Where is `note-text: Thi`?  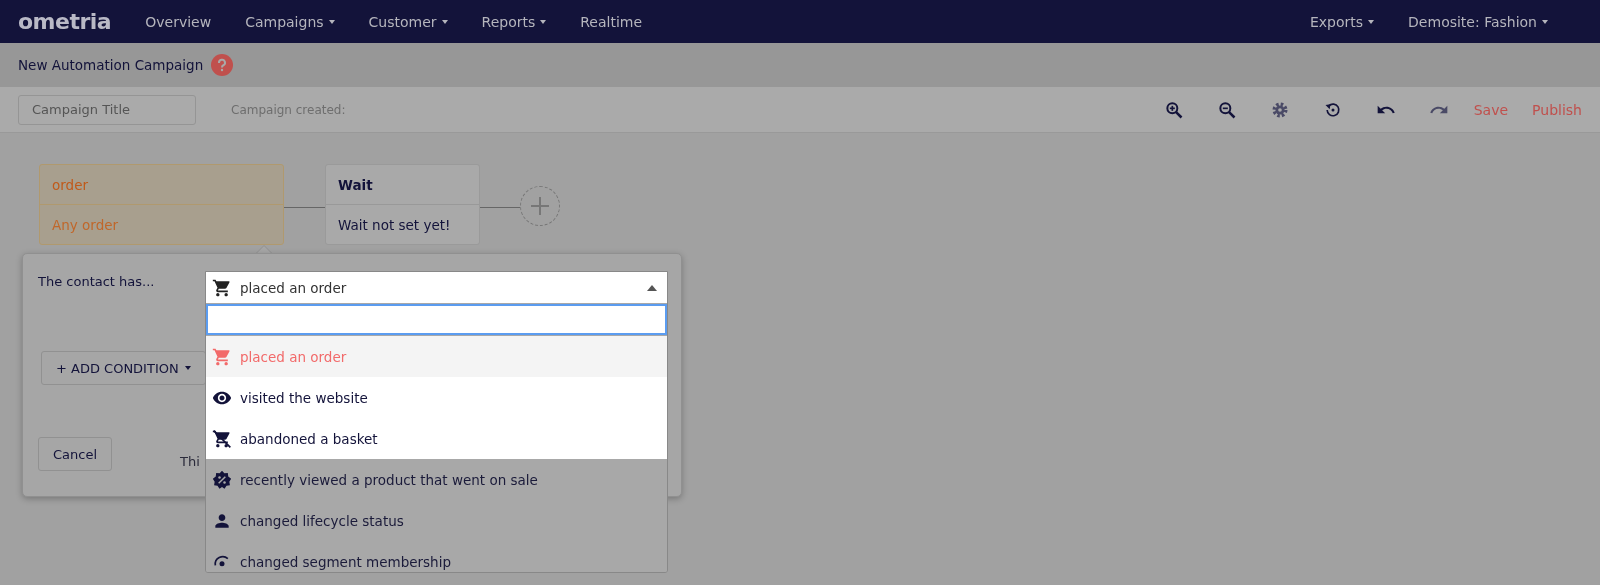
note-text: Thi is located at coordinates (190, 461).